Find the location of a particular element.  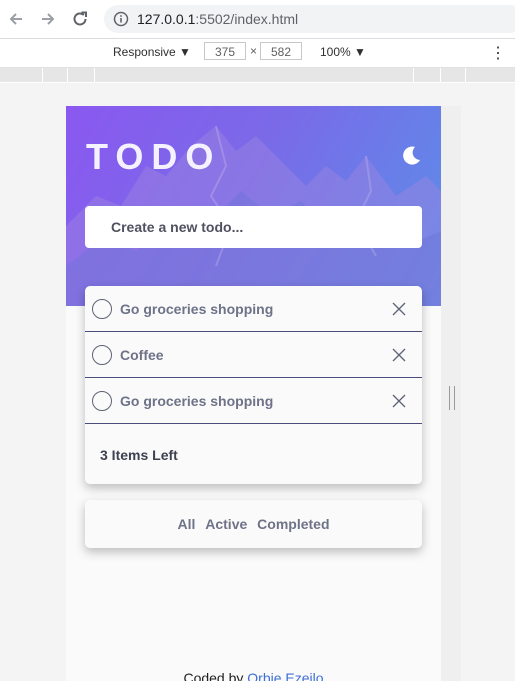

reload-icon is located at coordinates (80, 18).